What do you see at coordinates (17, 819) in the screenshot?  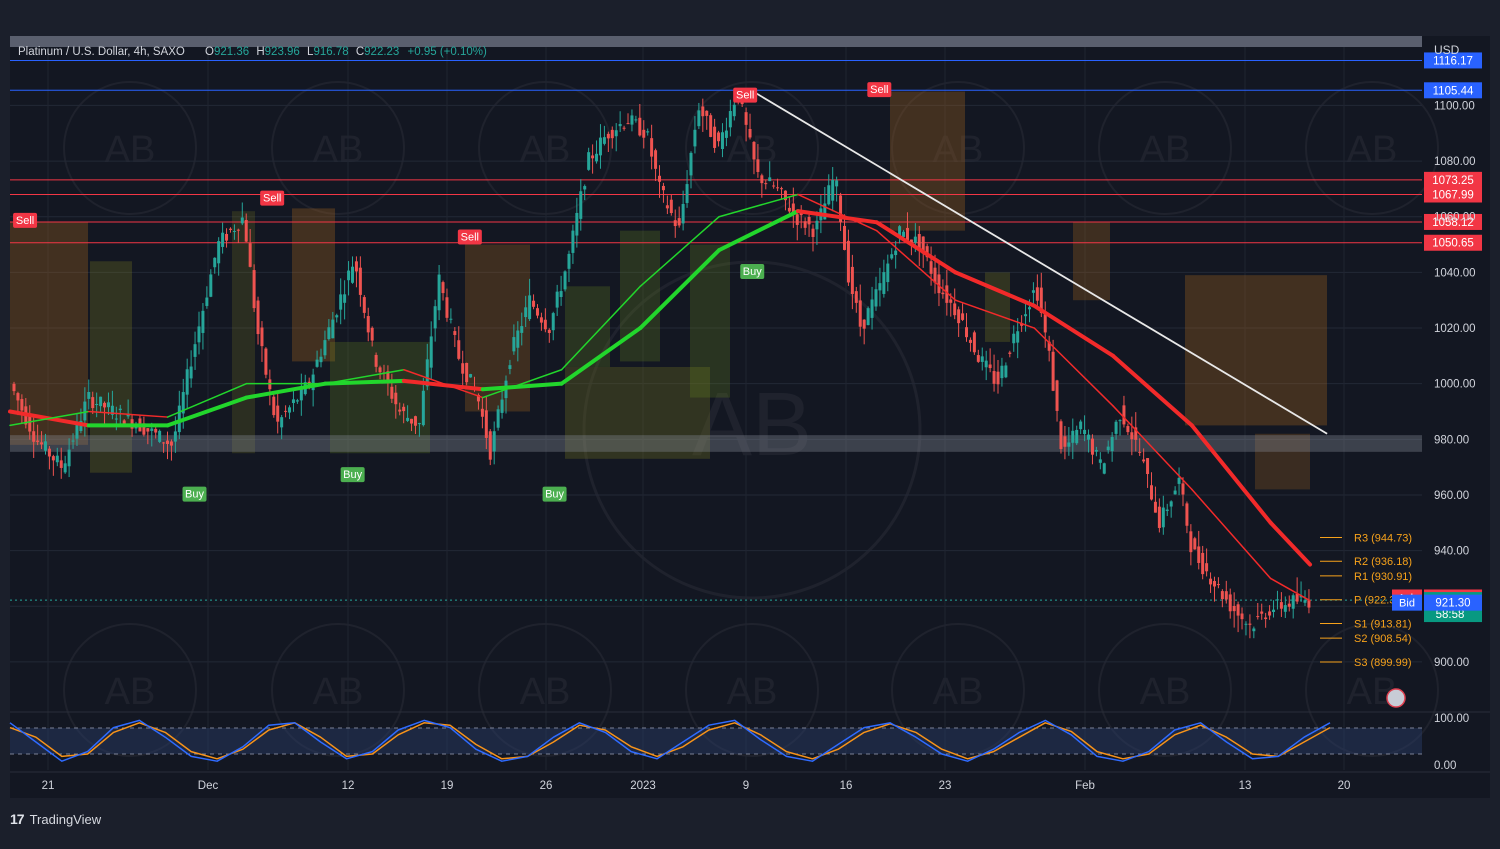 I see `tradingview-logo-icon: 17` at bounding box center [17, 819].